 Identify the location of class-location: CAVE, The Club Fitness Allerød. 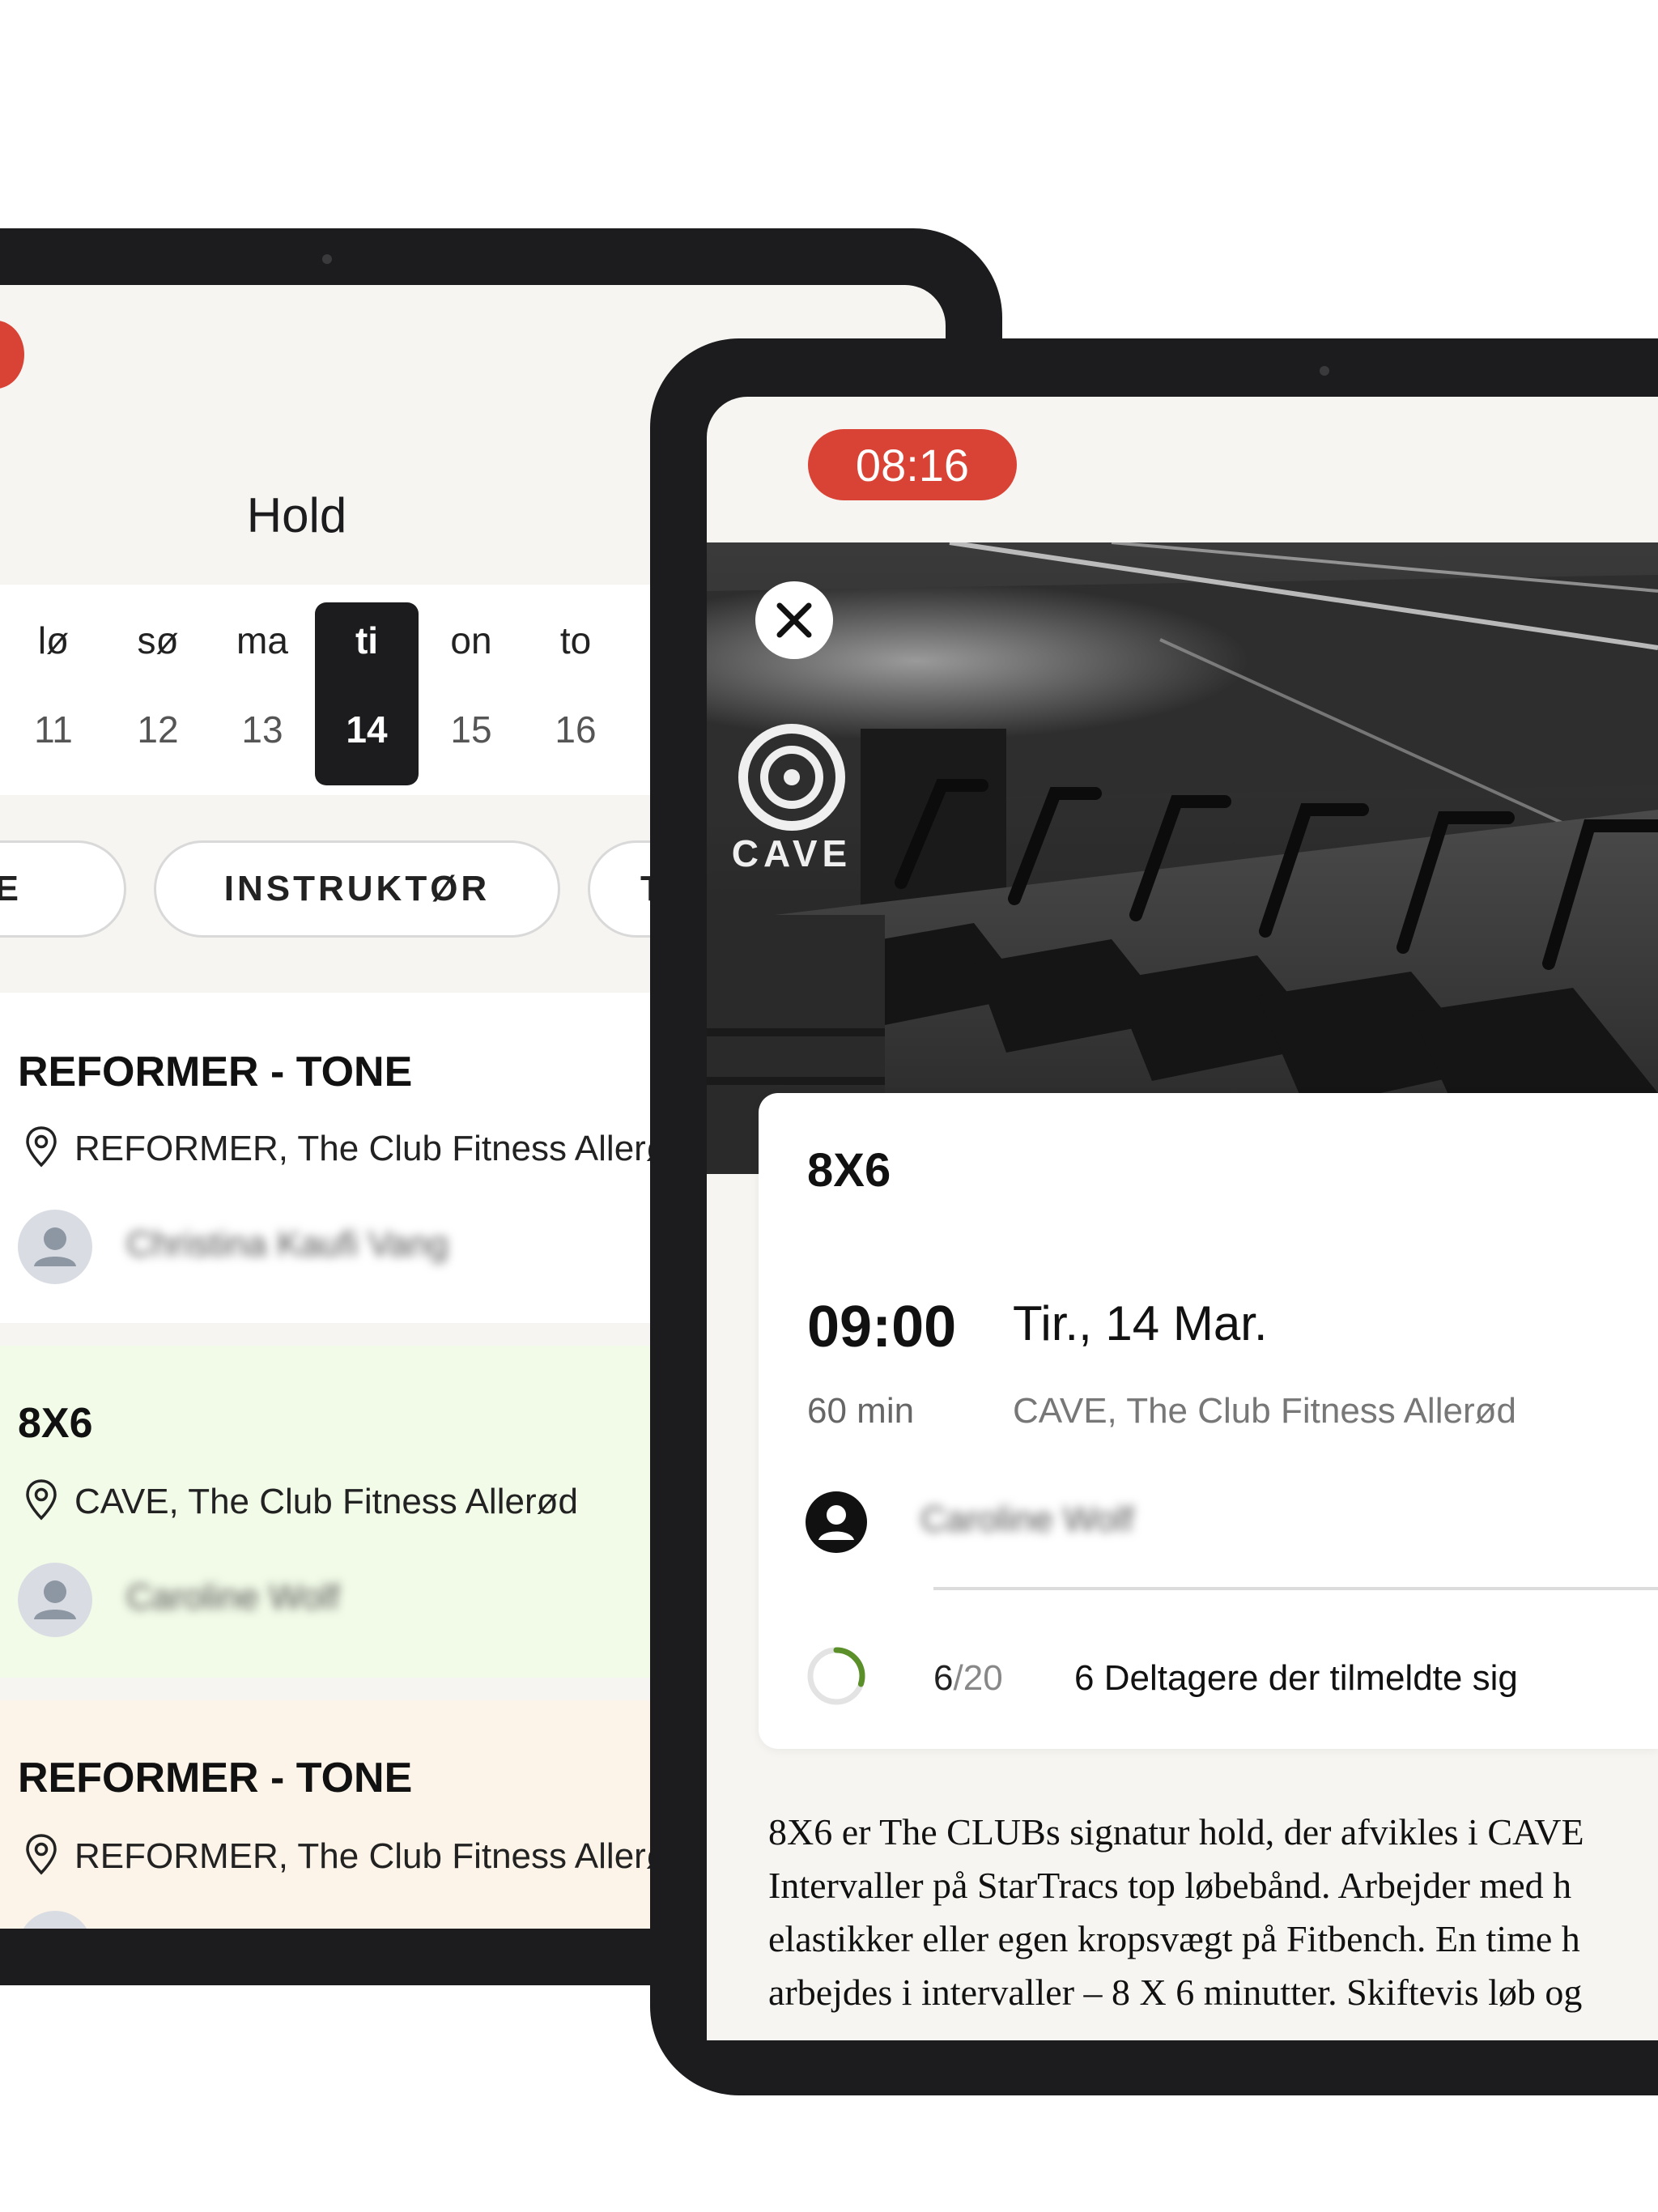
(326, 1502).